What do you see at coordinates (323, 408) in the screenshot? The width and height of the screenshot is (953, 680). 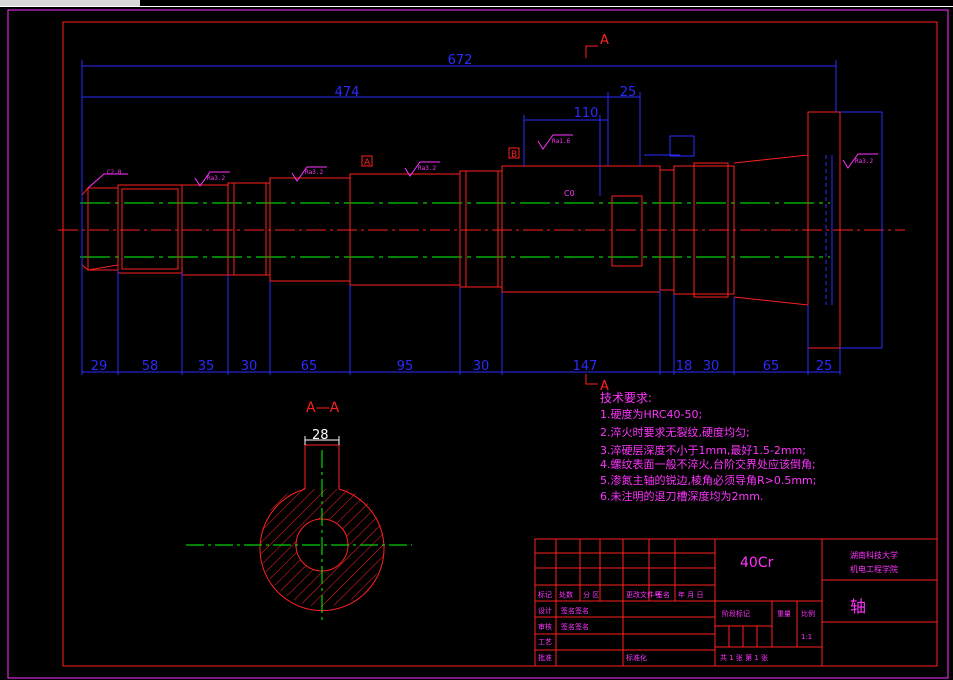 I see `section-title: A—A` at bounding box center [323, 408].